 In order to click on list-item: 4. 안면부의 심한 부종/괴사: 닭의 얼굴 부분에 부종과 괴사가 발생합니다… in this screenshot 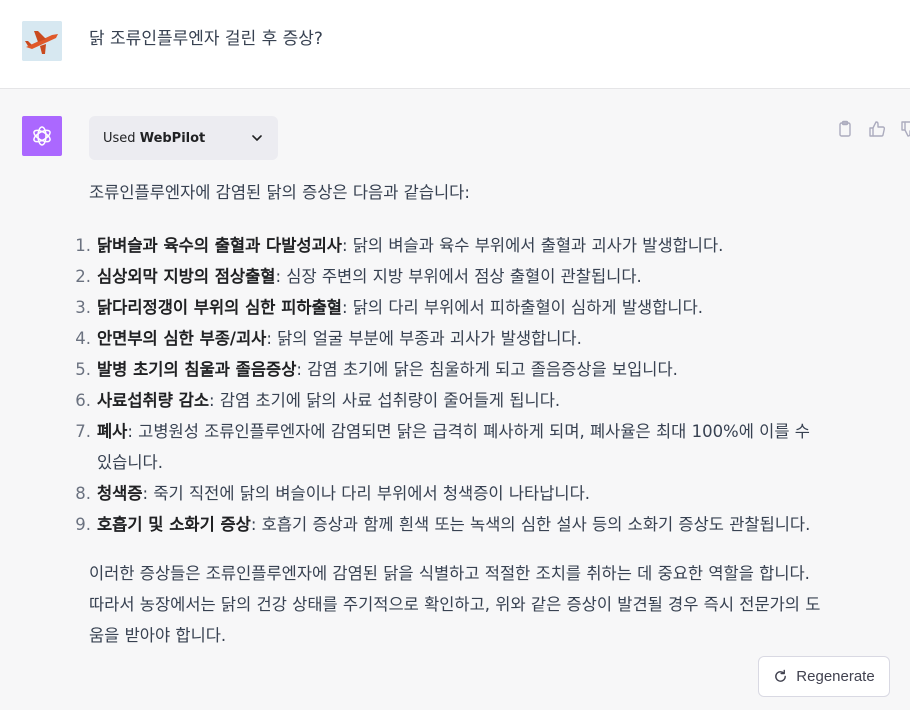, I will do `click(328, 338)`.